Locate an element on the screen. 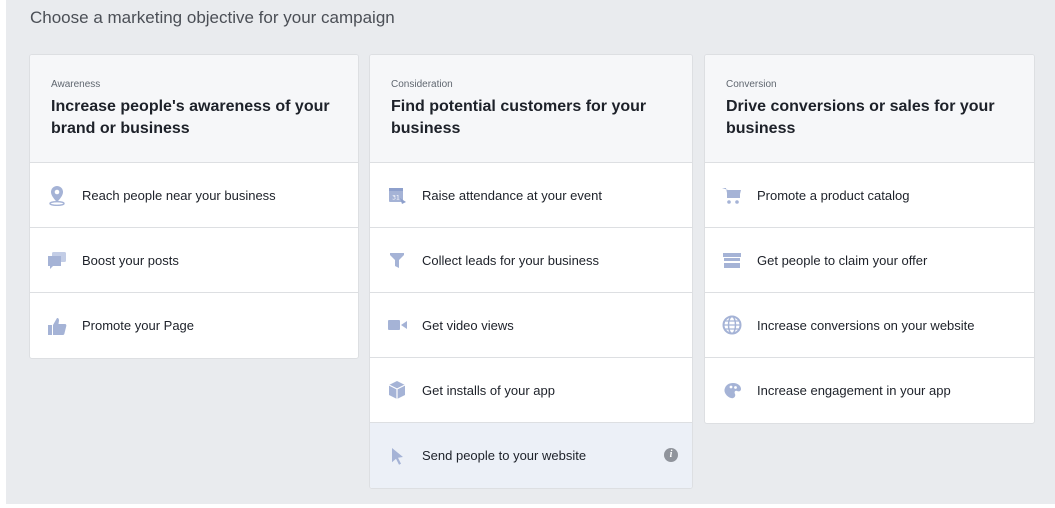 The height and width of the screenshot is (508, 1055). objective-website-conversions: Increase conversions on your website is located at coordinates (869, 325).